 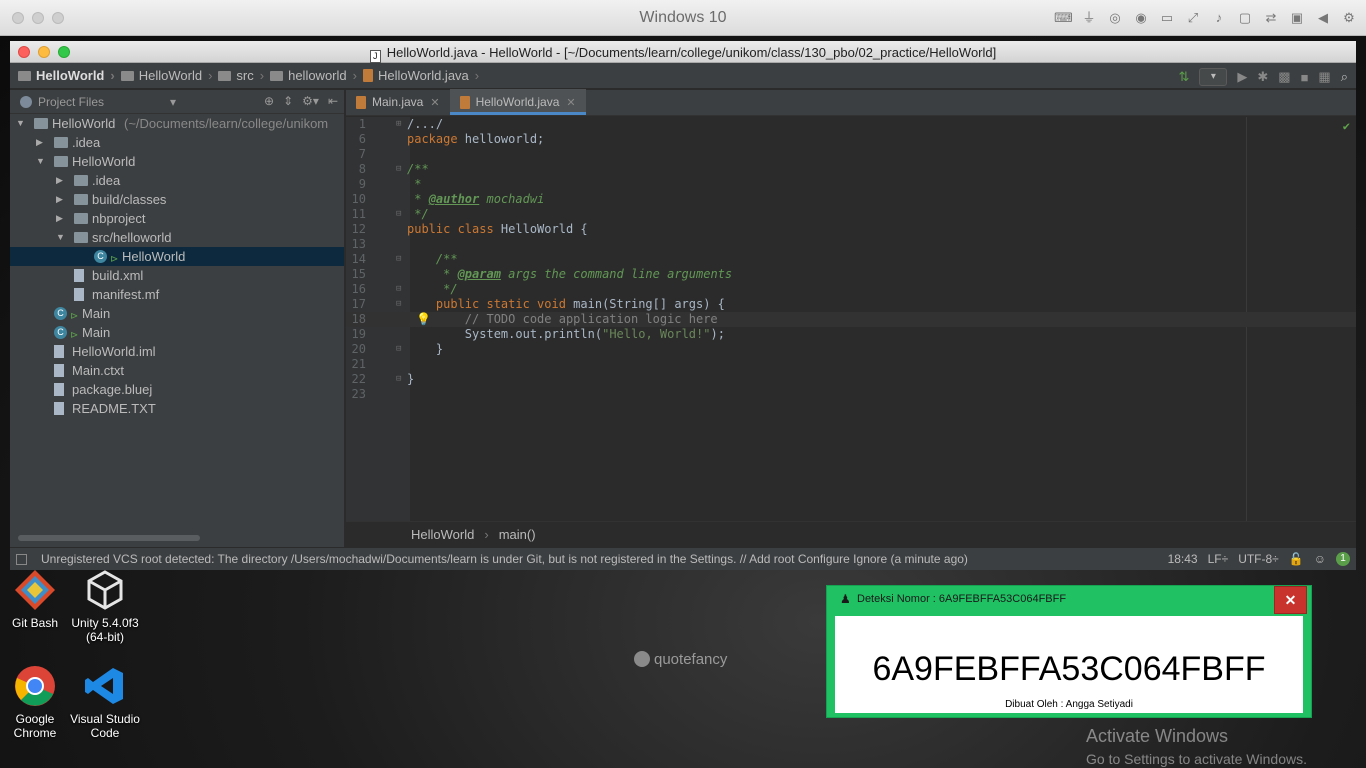 What do you see at coordinates (1284, 77) in the screenshot?
I see `coverage-icon: ▩` at bounding box center [1284, 77].